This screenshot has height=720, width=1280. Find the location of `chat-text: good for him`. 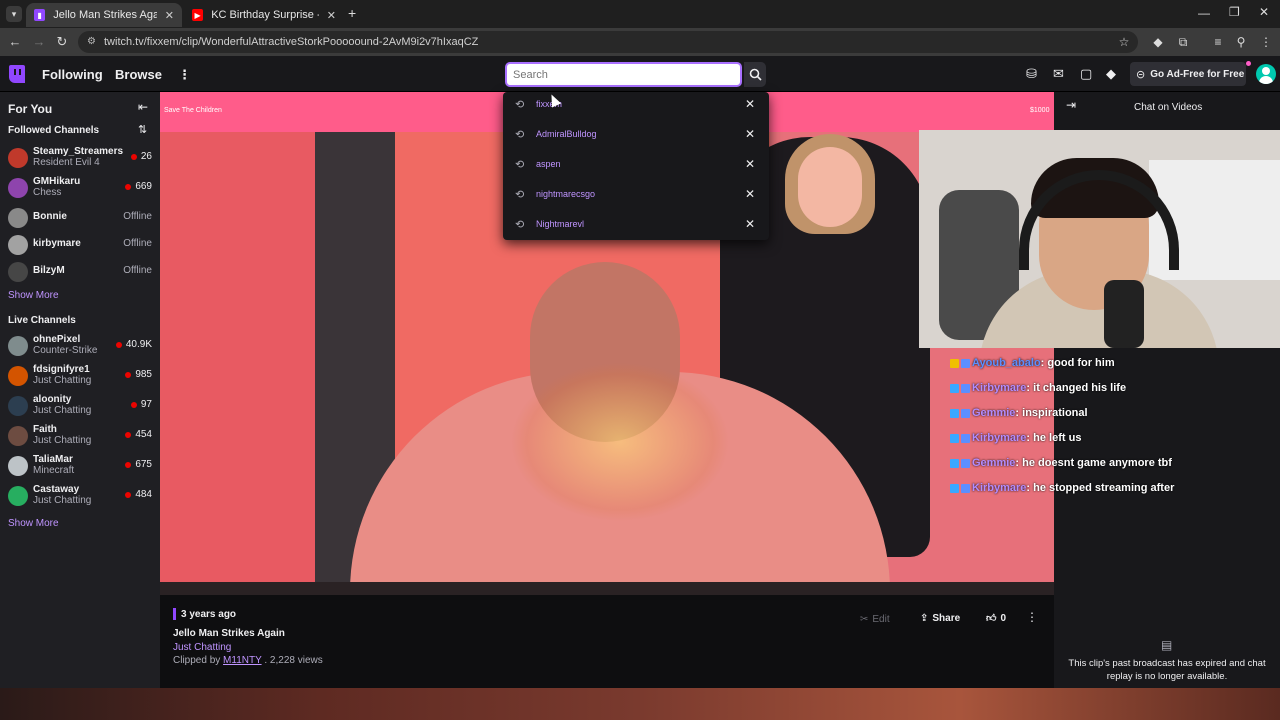

chat-text: good for him is located at coordinates (1081, 363).